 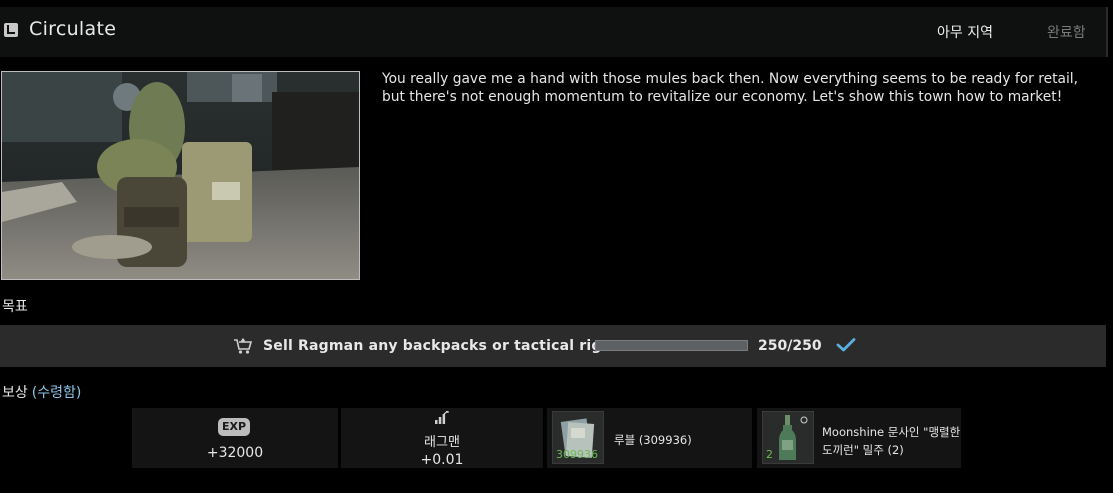 I want to click on reputation-bars-icon, so click(x=442, y=417).